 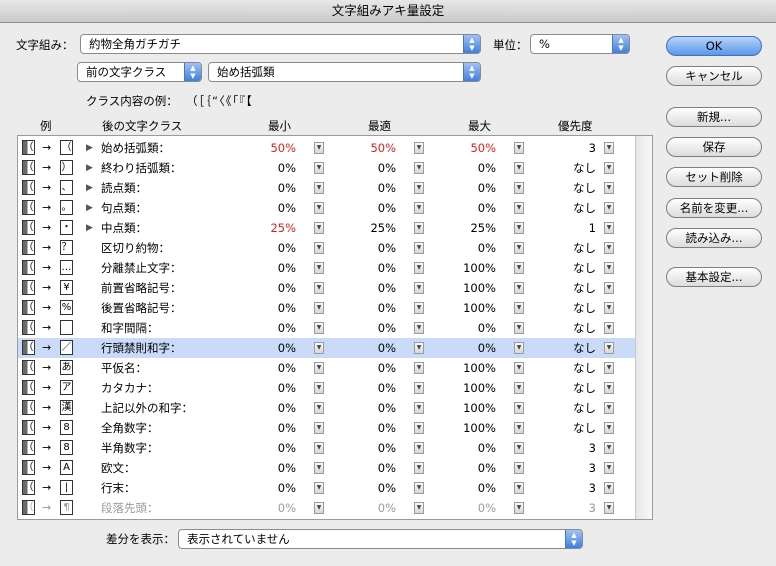 What do you see at coordinates (580, 44) in the screenshot?
I see `unit-popup: % ▲ ▼` at bounding box center [580, 44].